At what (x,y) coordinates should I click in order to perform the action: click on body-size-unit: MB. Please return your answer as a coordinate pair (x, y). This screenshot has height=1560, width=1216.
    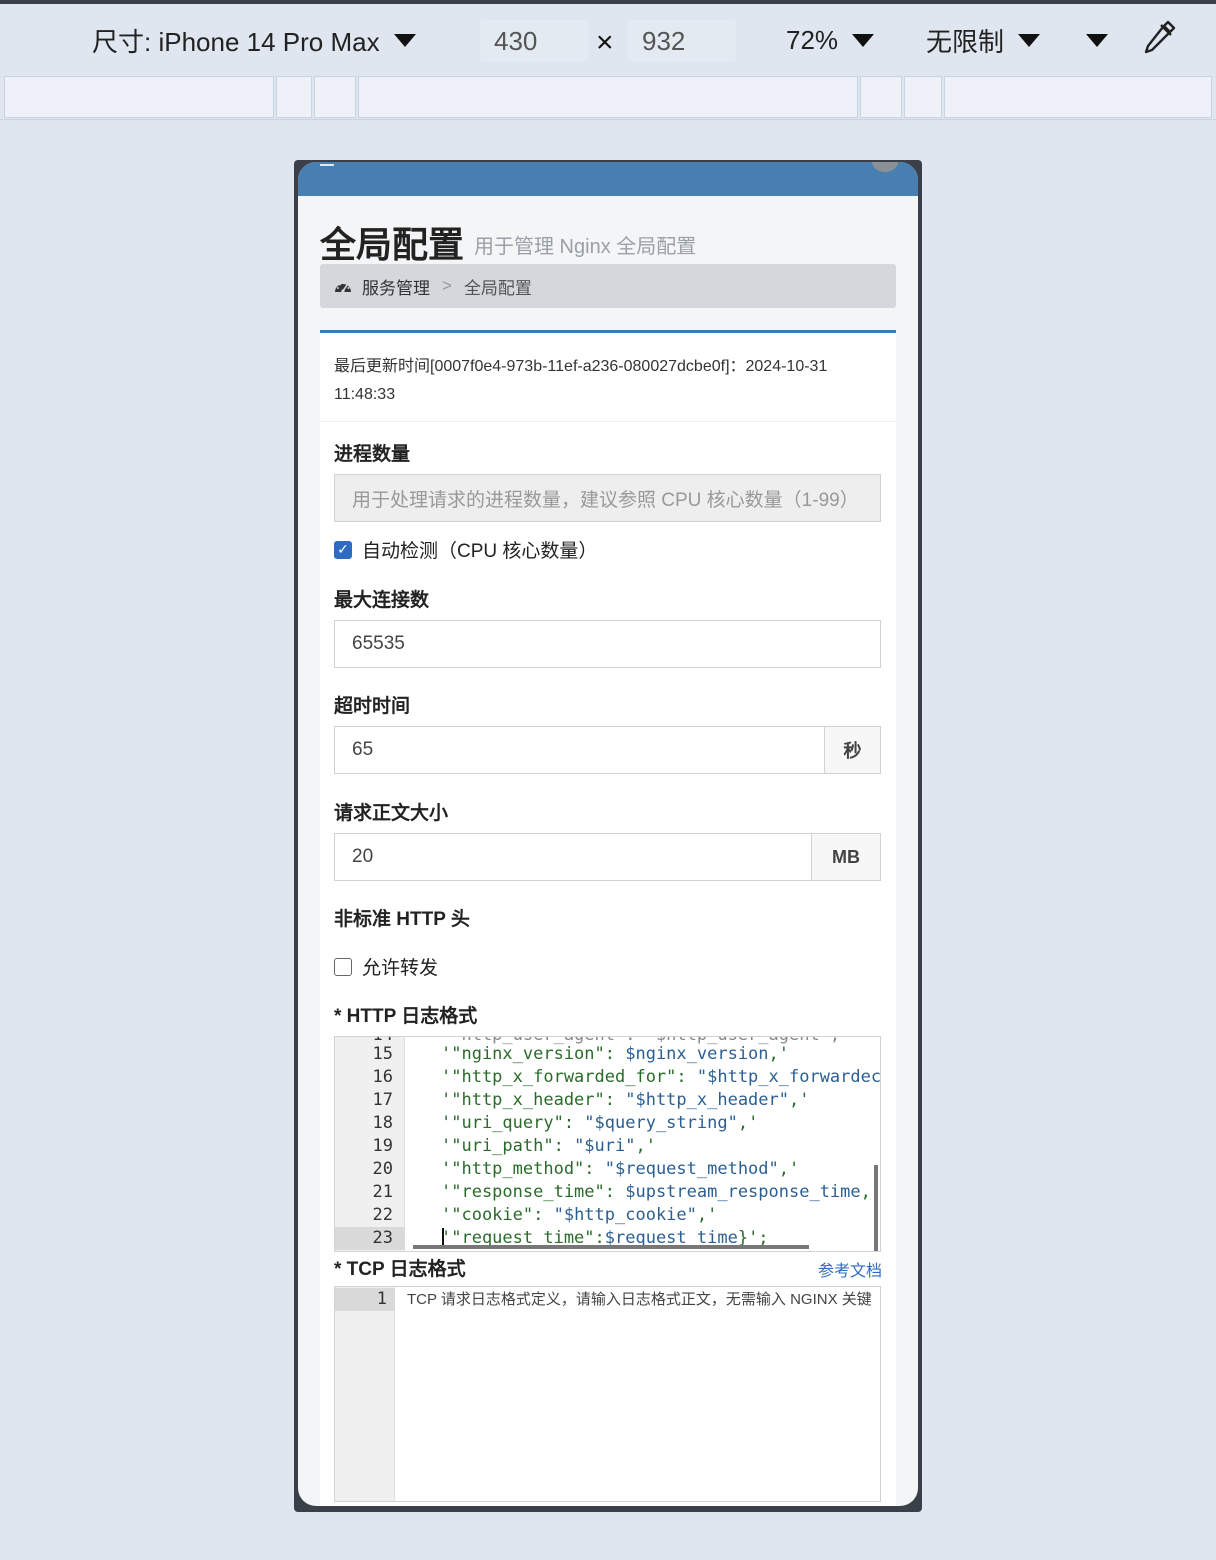
    Looking at the image, I should click on (846, 857).